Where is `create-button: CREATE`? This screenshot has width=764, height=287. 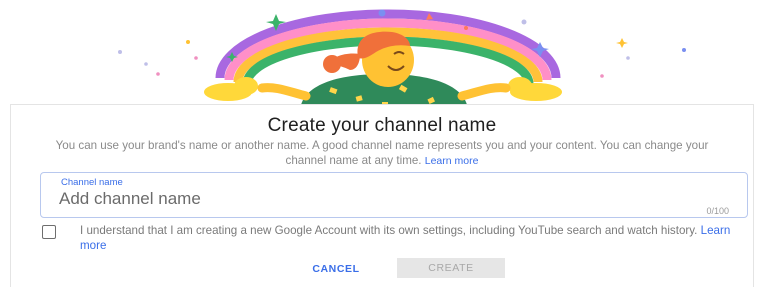
create-button: CREATE is located at coordinates (451, 268).